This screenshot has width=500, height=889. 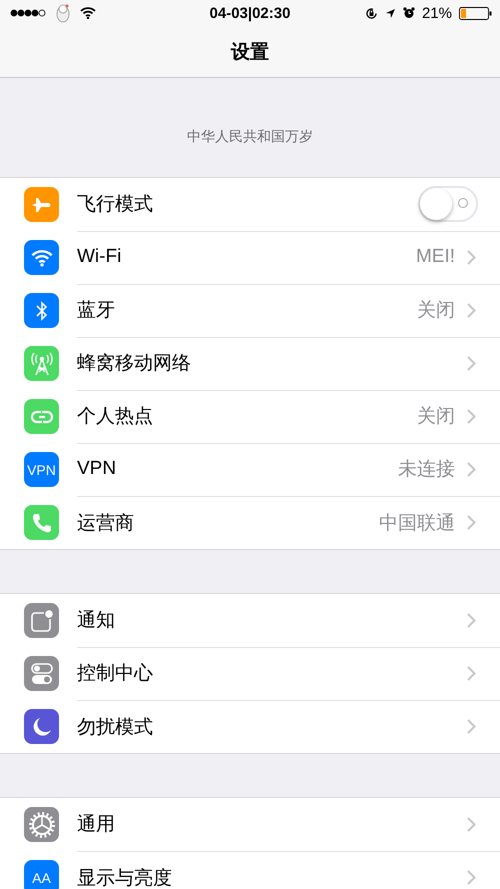 What do you see at coordinates (250, 522) in the screenshot?
I see `settings-row: 运营商 中国联通` at bounding box center [250, 522].